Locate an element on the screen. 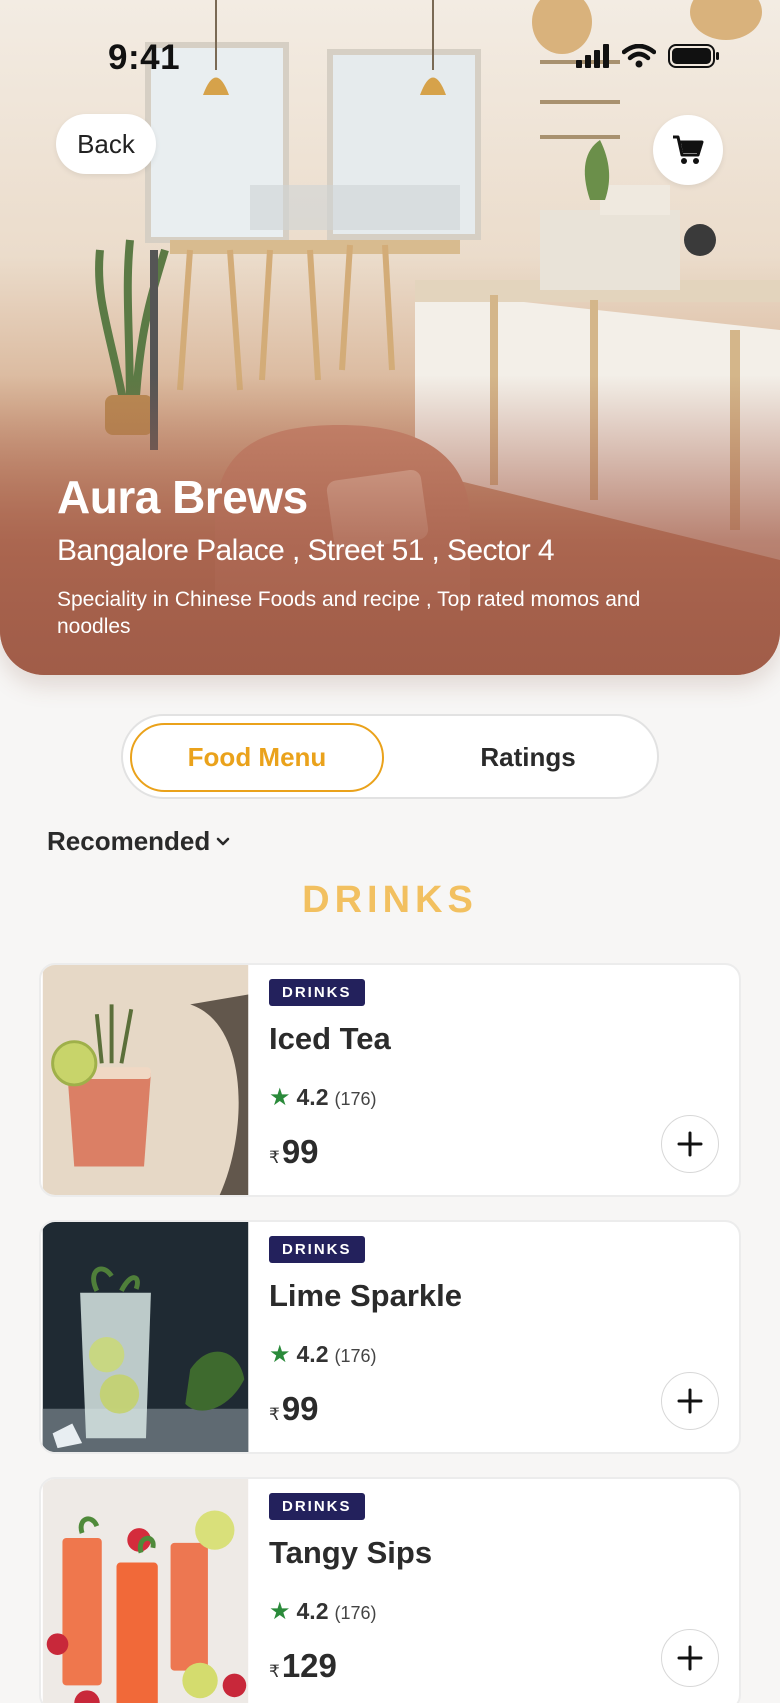 Image resolution: width=780 pixels, height=1703 pixels. chevron-down-icon is located at coordinates (223, 841).